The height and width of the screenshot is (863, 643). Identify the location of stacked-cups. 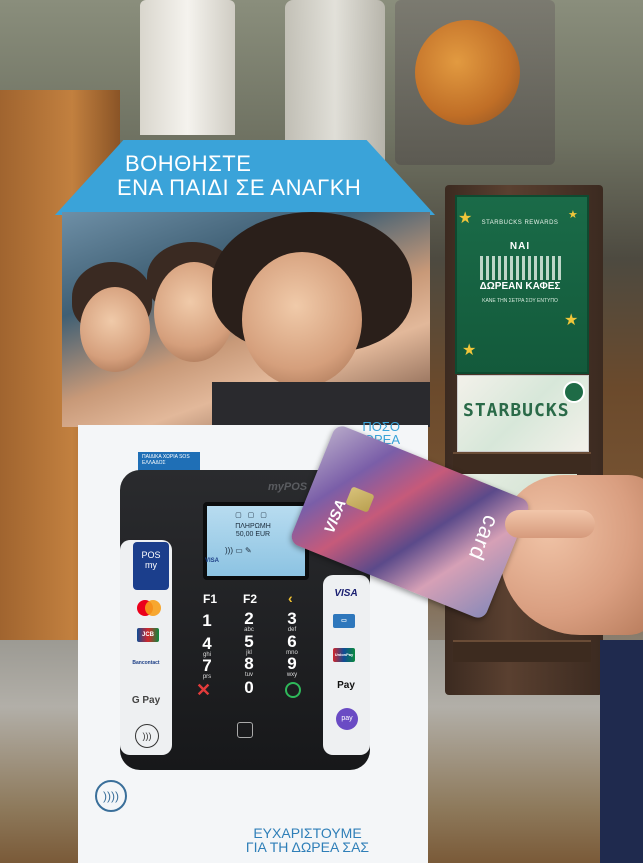
(187, 67).